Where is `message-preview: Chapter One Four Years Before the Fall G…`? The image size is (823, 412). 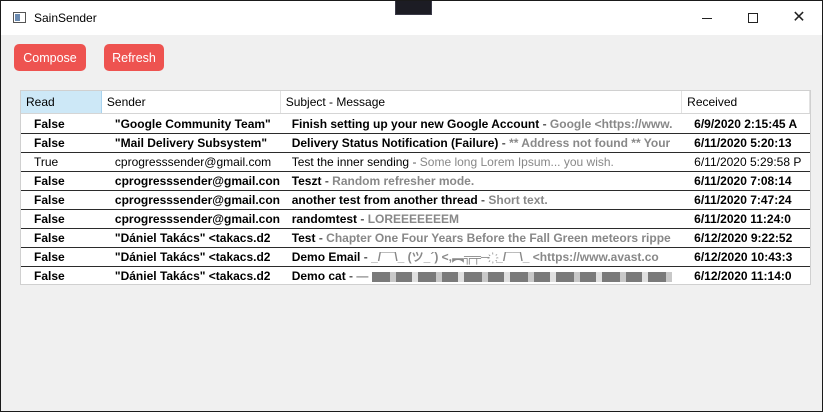
message-preview: Chapter One Four Years Before the Fall G… is located at coordinates (498, 238).